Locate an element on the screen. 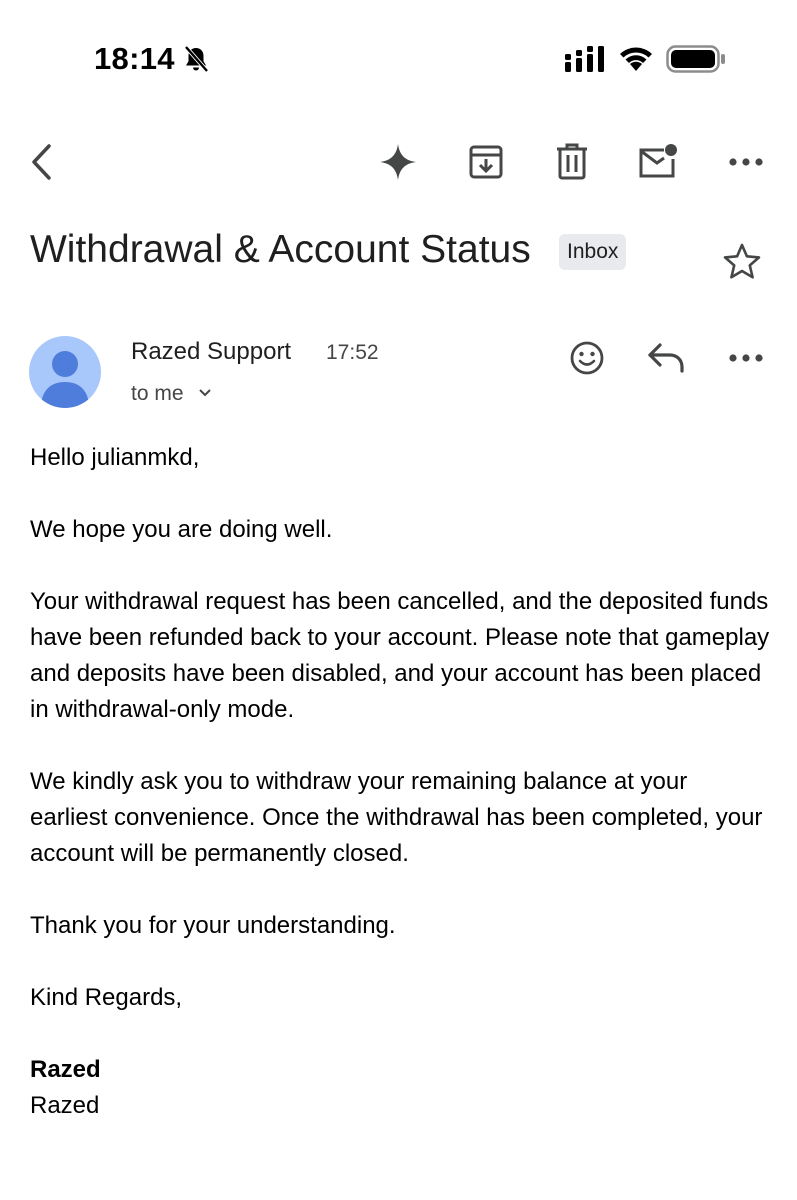 The width and height of the screenshot is (797, 1200). recipient-details-toggle: to me is located at coordinates (171, 394).